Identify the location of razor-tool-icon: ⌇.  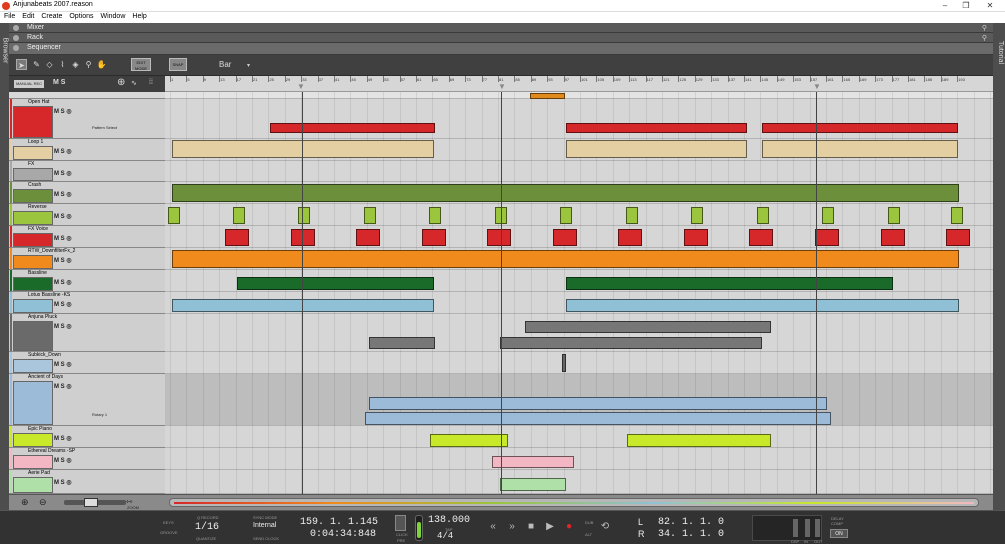
(62, 64).